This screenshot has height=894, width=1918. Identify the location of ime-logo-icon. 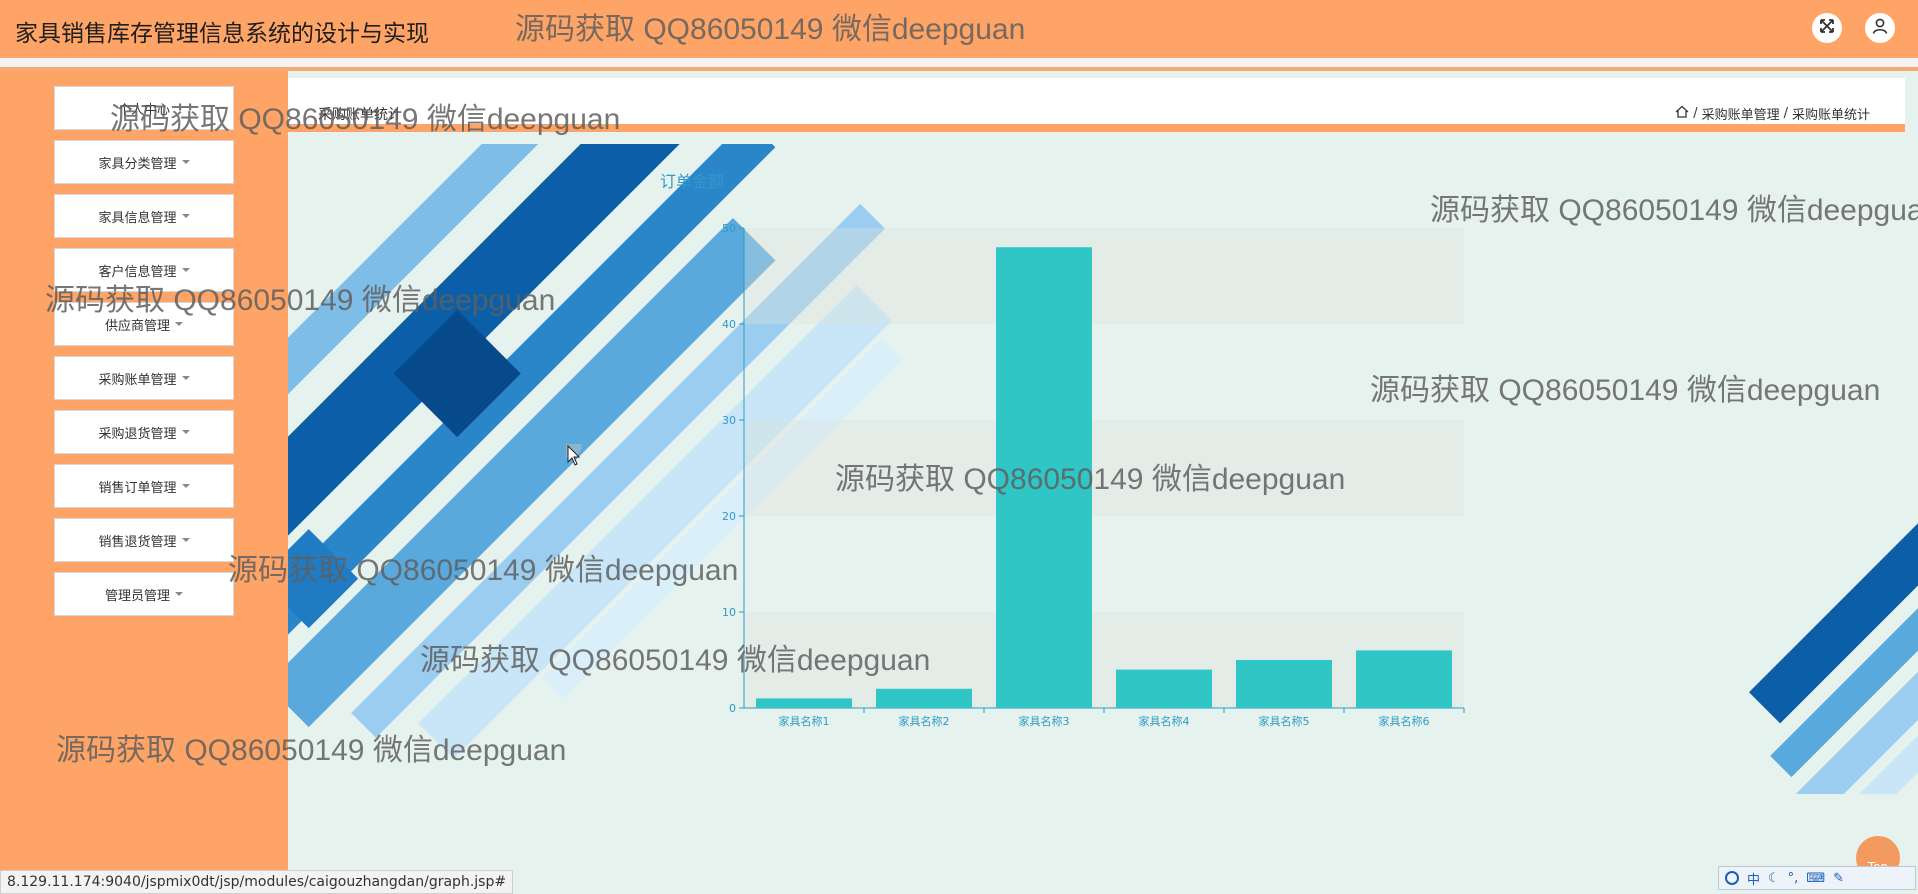
(1732, 878).